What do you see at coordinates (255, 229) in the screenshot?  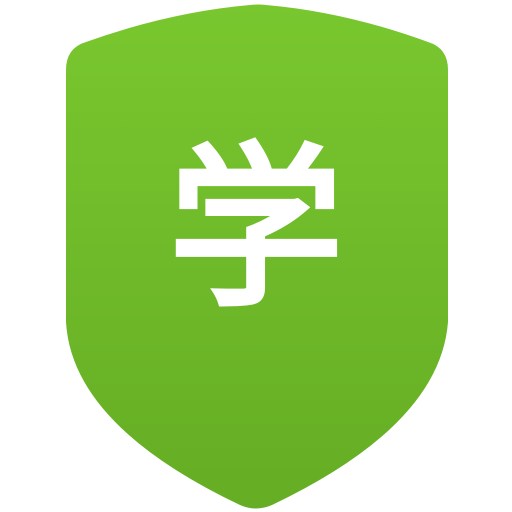 I see `study-glyph: 学` at bounding box center [255, 229].